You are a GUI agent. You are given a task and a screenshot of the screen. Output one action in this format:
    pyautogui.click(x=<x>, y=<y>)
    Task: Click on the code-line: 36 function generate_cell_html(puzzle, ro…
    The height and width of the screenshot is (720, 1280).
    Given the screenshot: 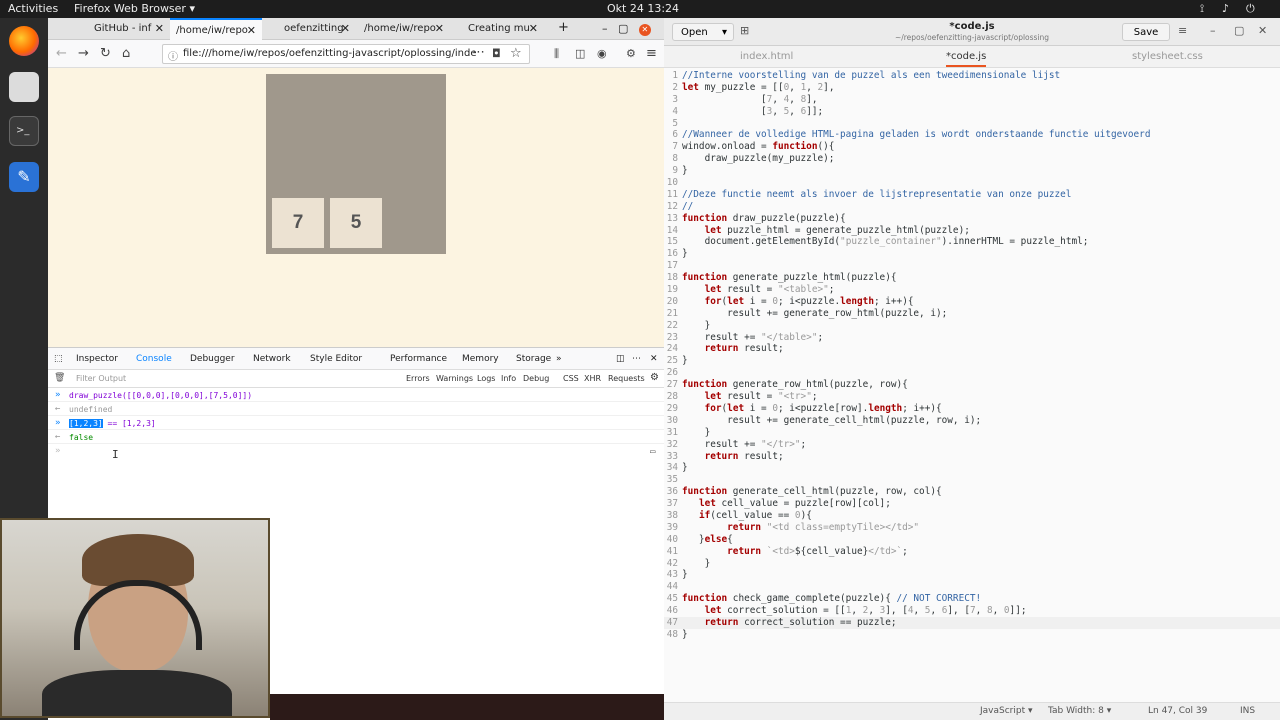 What is the action you would take?
    pyautogui.click(x=972, y=492)
    